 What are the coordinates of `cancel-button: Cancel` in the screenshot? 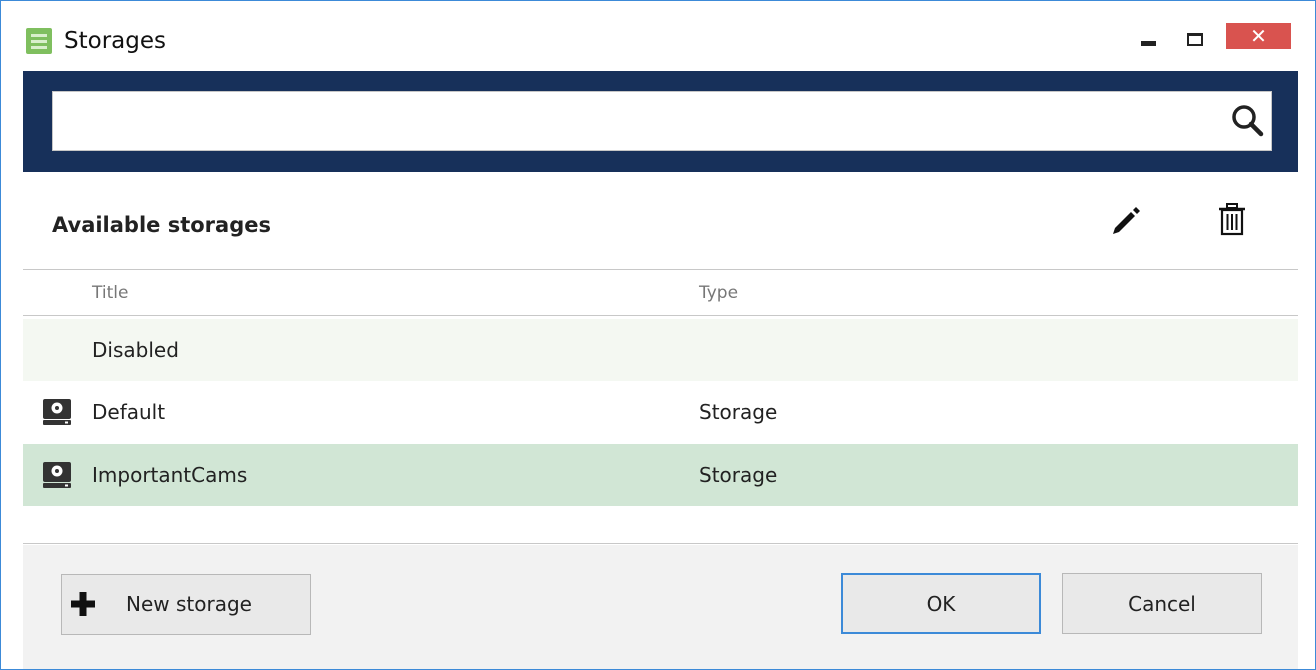 It's located at (1162, 603).